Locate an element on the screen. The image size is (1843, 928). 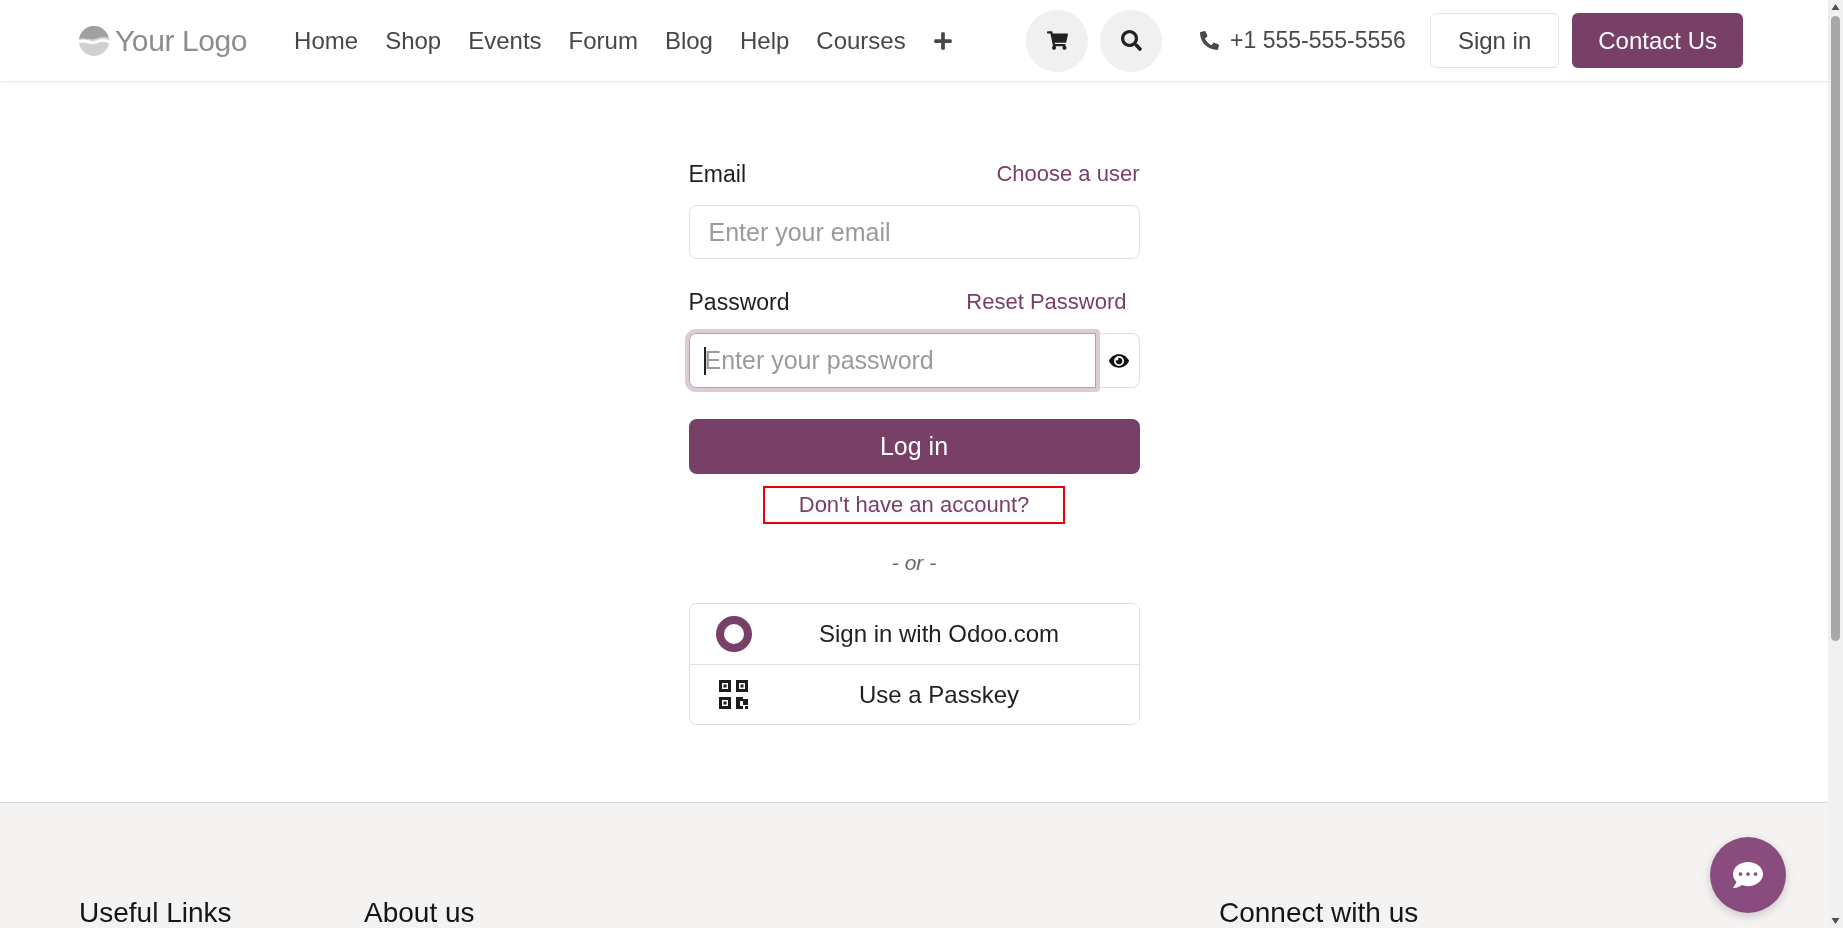
nav-link: Shop is located at coordinates (413, 40).